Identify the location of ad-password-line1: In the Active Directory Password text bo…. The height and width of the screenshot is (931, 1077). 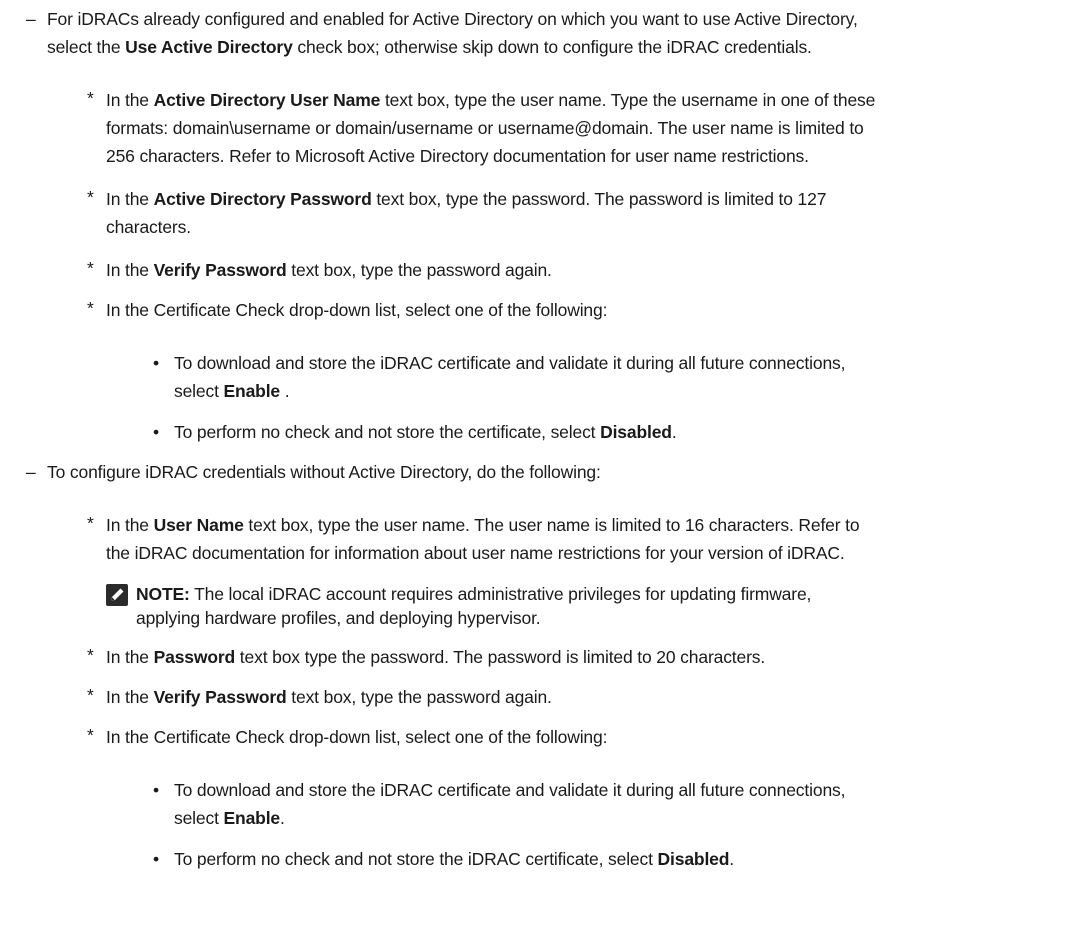
(466, 199).